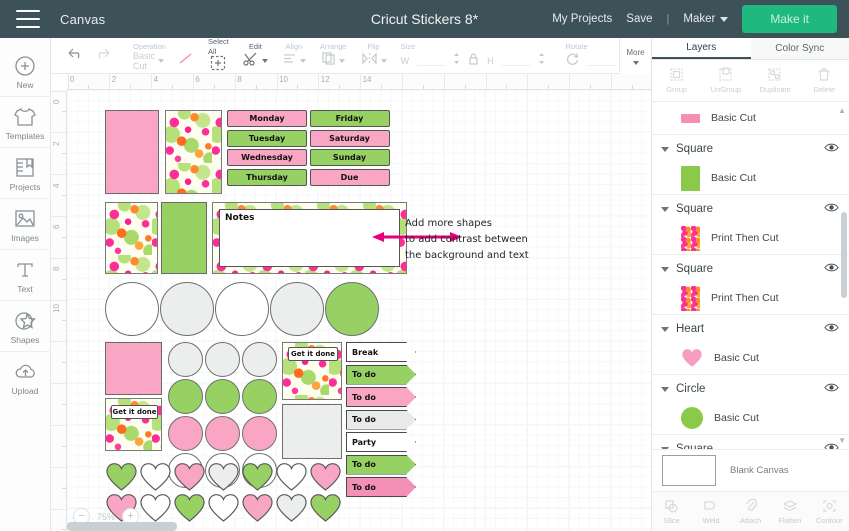 This screenshot has width=849, height=531. Describe the element at coordinates (333, 56) in the screenshot. I see `arrange-control: Arrange` at that location.